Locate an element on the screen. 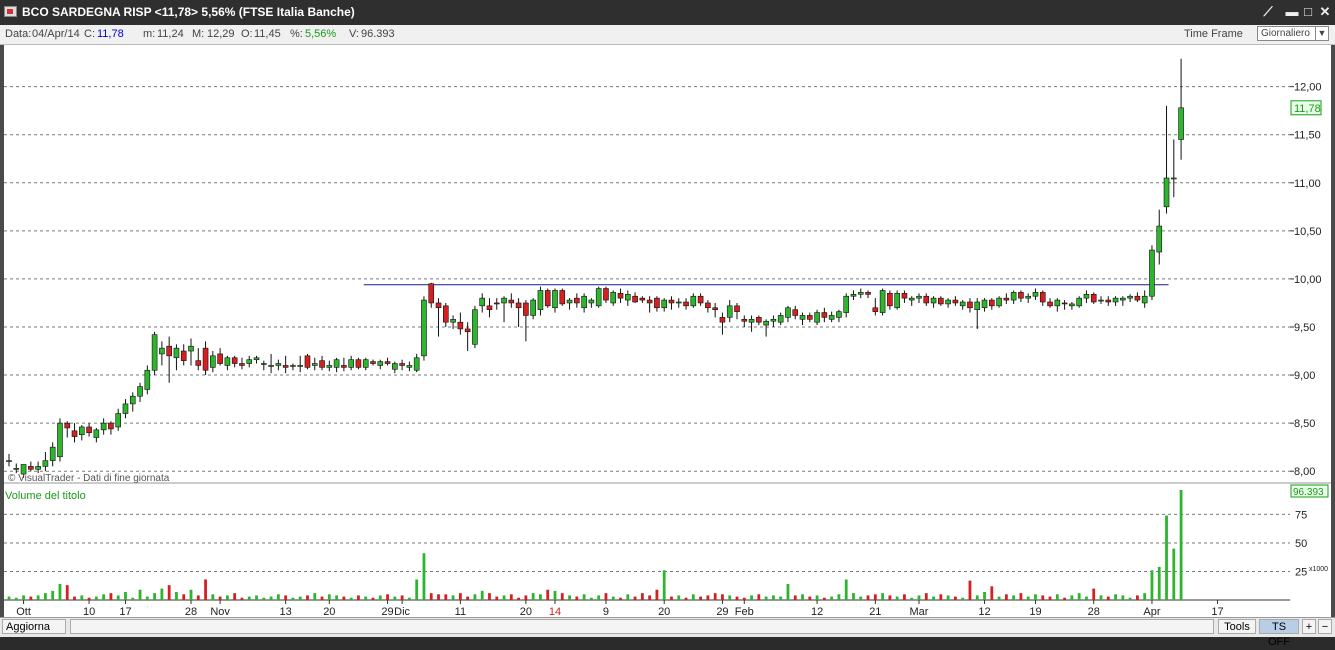 The image size is (1335, 650). price-tick-label: 9,00 is located at coordinates (1304, 376).